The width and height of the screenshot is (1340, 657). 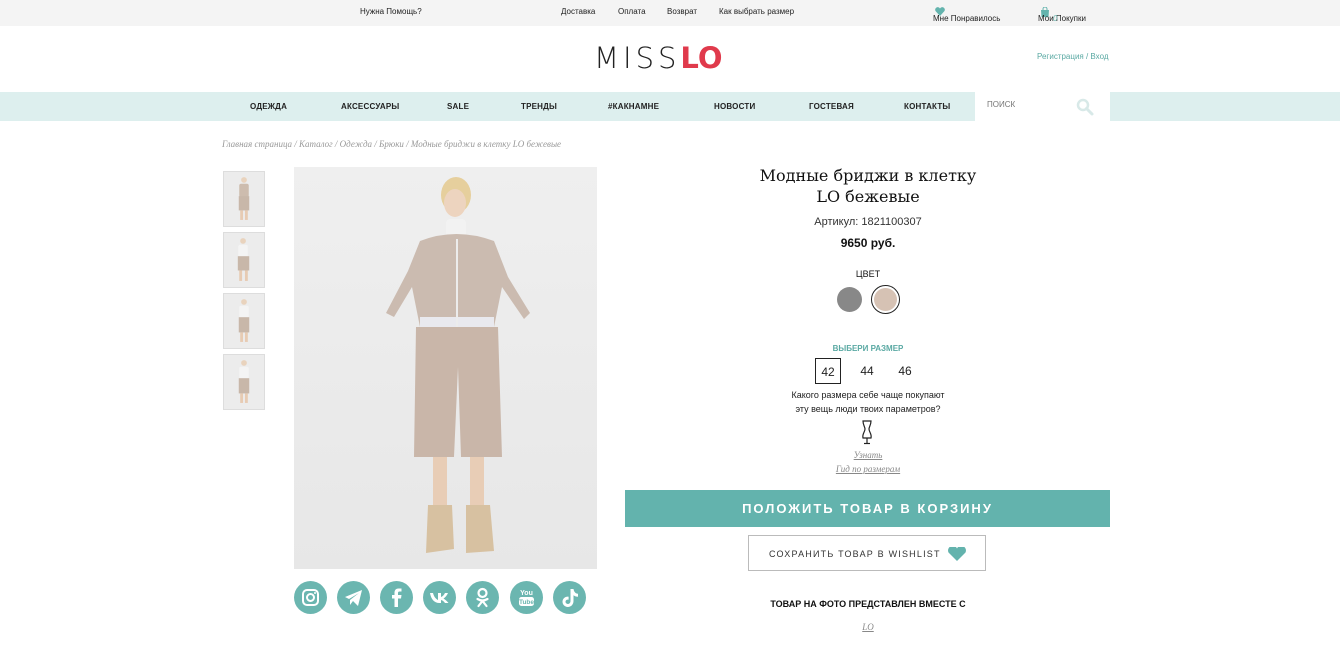 What do you see at coordinates (967, 18) in the screenshot?
I see `favorites-label: Мне Понравилось` at bounding box center [967, 18].